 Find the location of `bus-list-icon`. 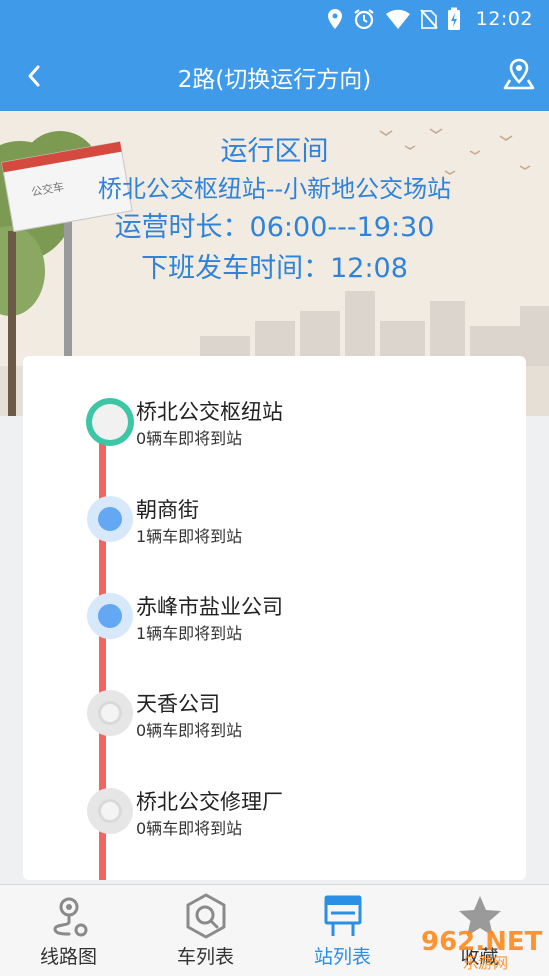

bus-list-icon is located at coordinates (205, 916).